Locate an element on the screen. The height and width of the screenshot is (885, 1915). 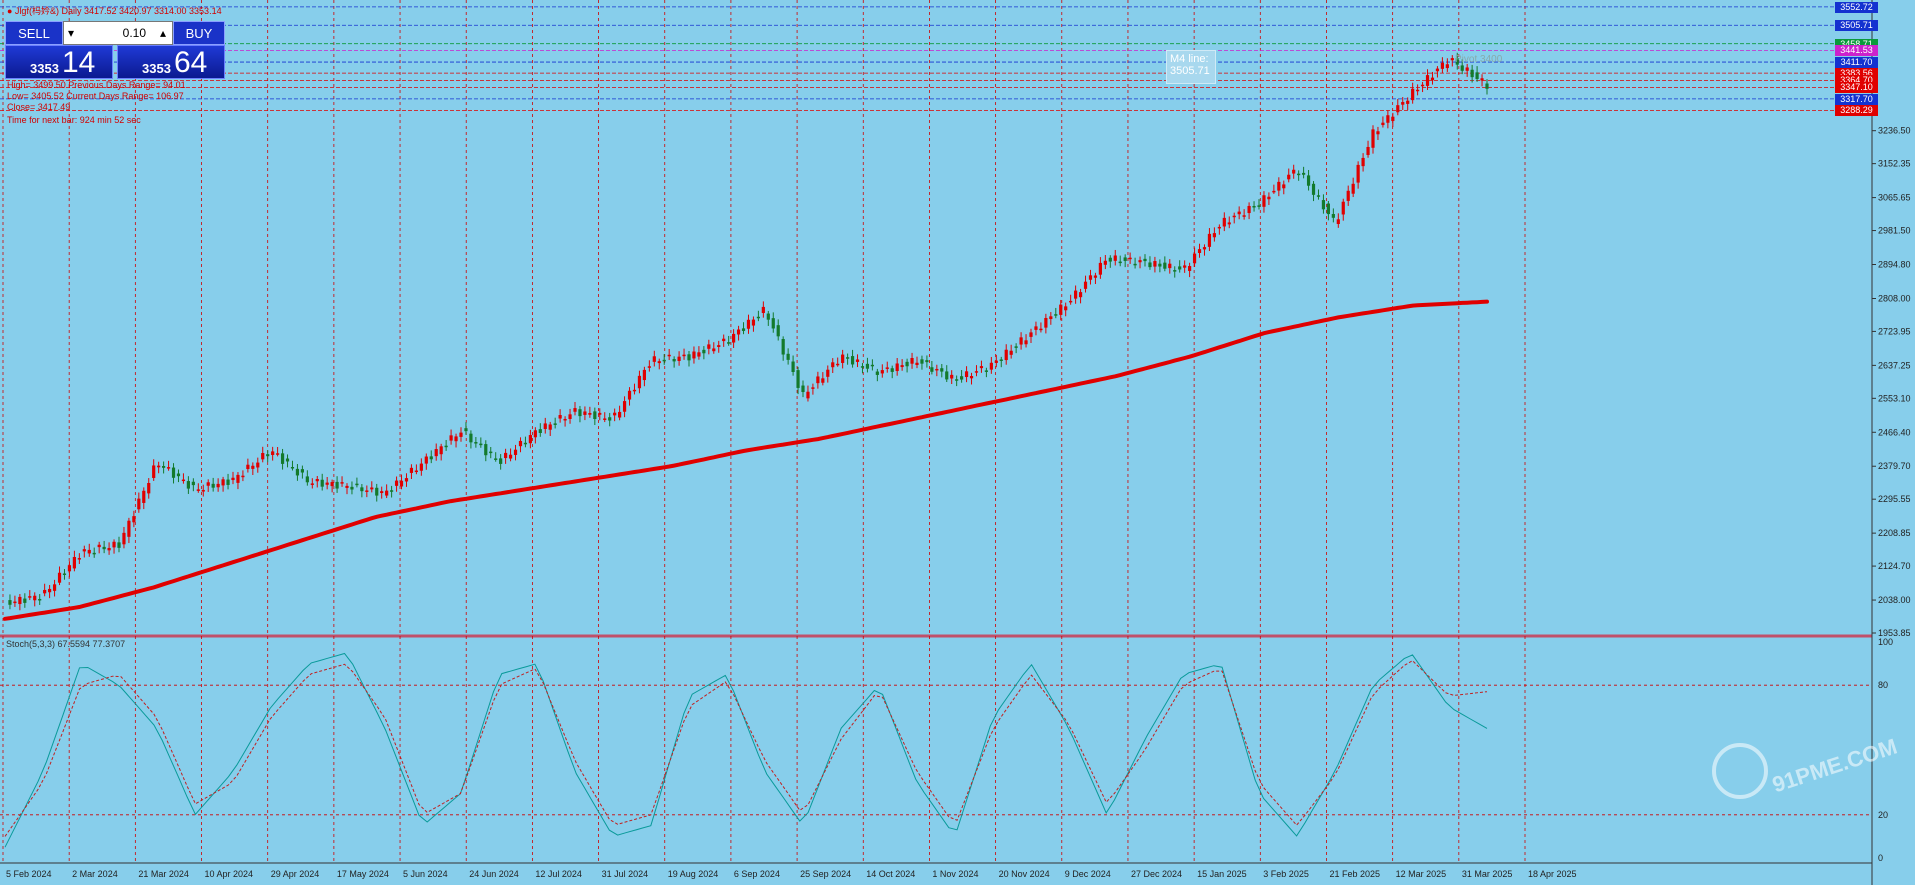
time-tick-label: 2 Mar 2024 is located at coordinates (95, 874).